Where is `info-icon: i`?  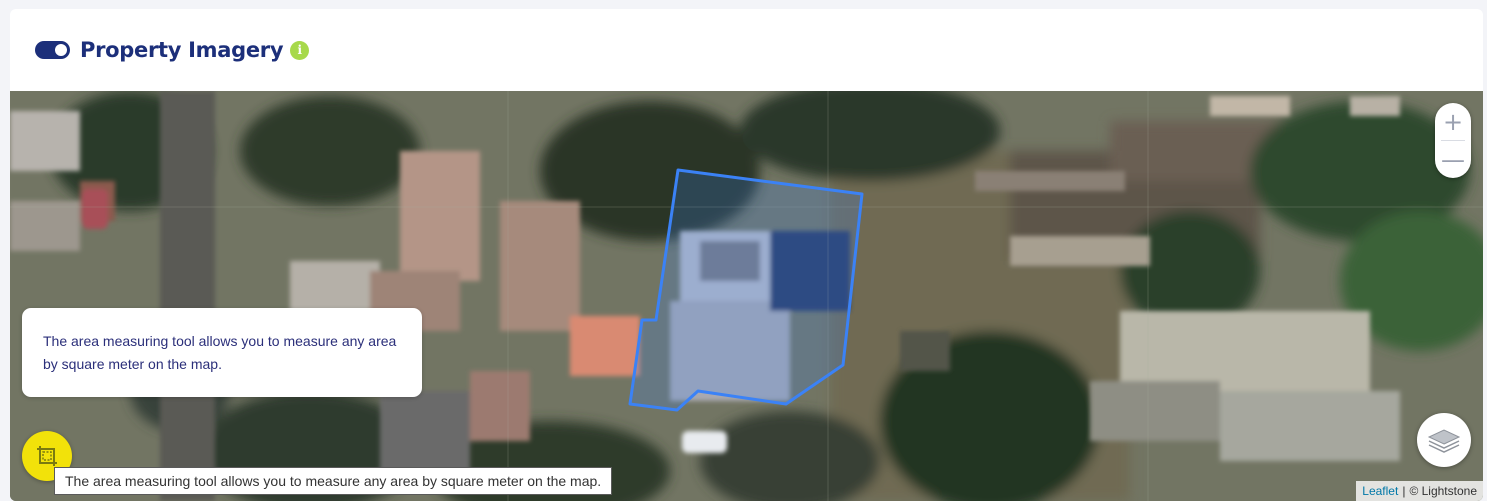 info-icon: i is located at coordinates (300, 50).